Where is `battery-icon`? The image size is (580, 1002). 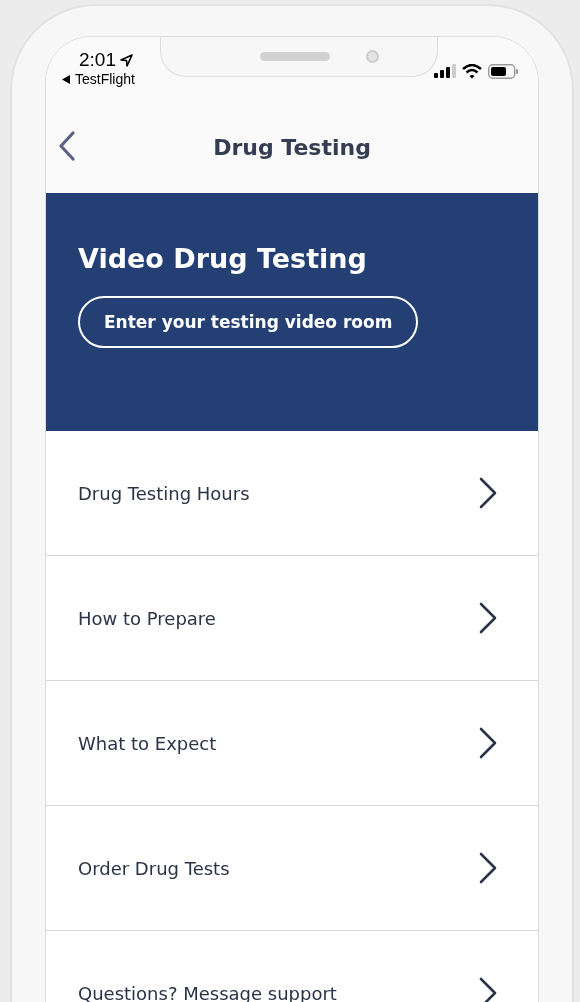 battery-icon is located at coordinates (503, 71).